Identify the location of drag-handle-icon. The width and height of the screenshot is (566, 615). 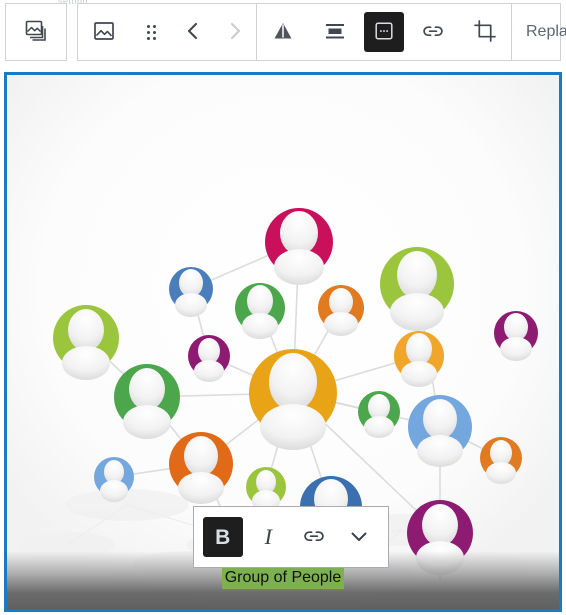
(151, 32).